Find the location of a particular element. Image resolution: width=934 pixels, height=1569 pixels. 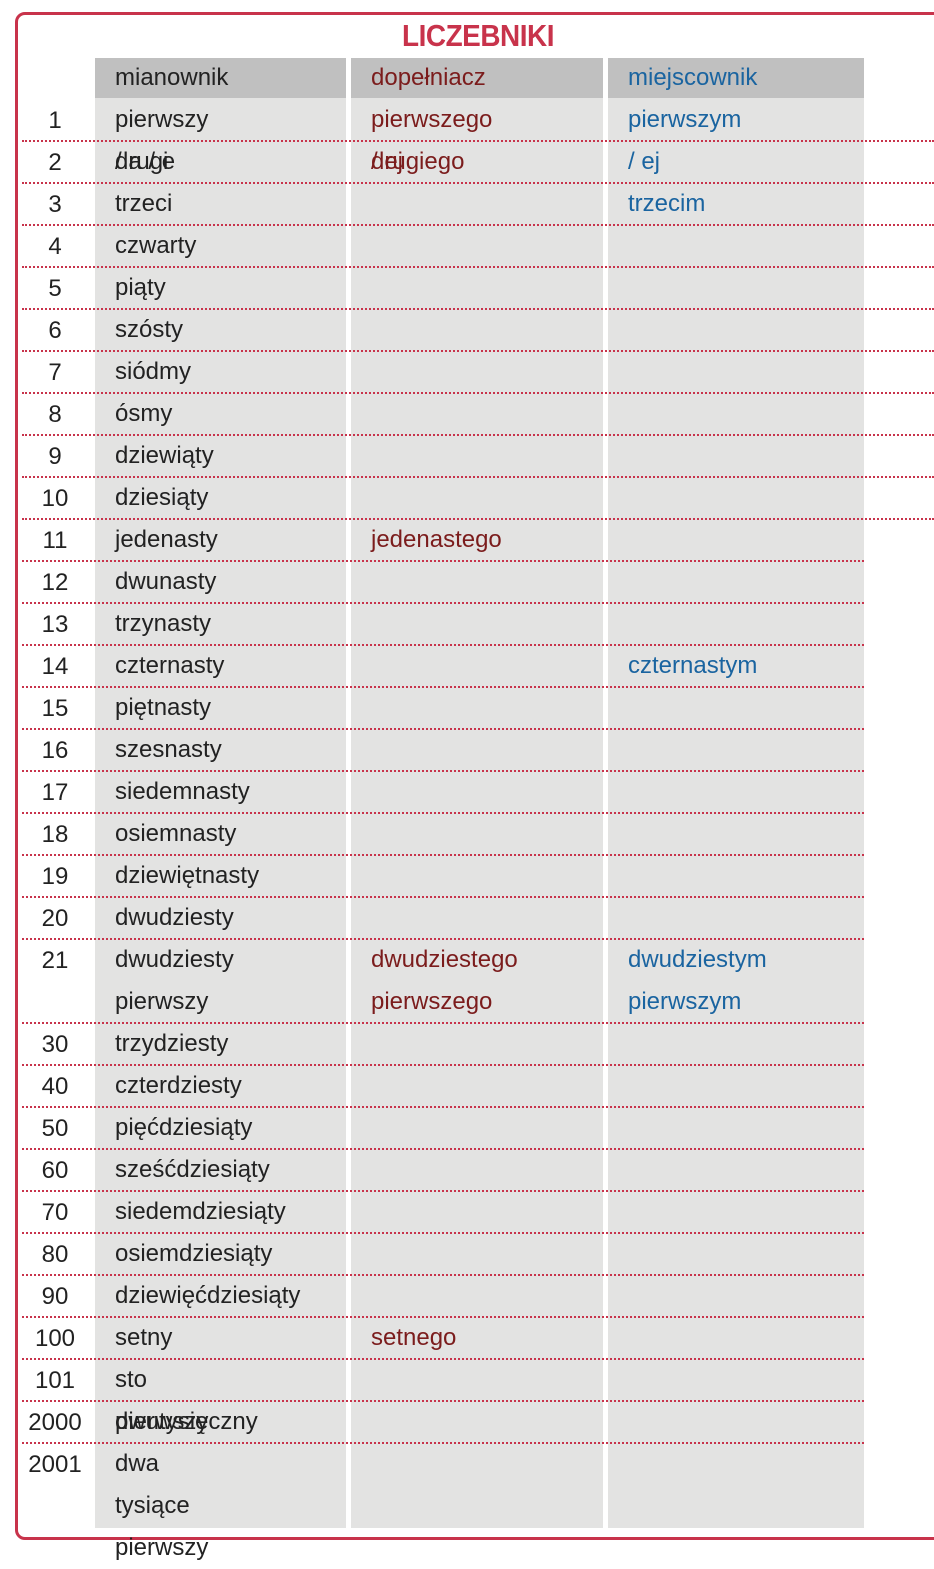

number: 1 is located at coordinates (55, 120).